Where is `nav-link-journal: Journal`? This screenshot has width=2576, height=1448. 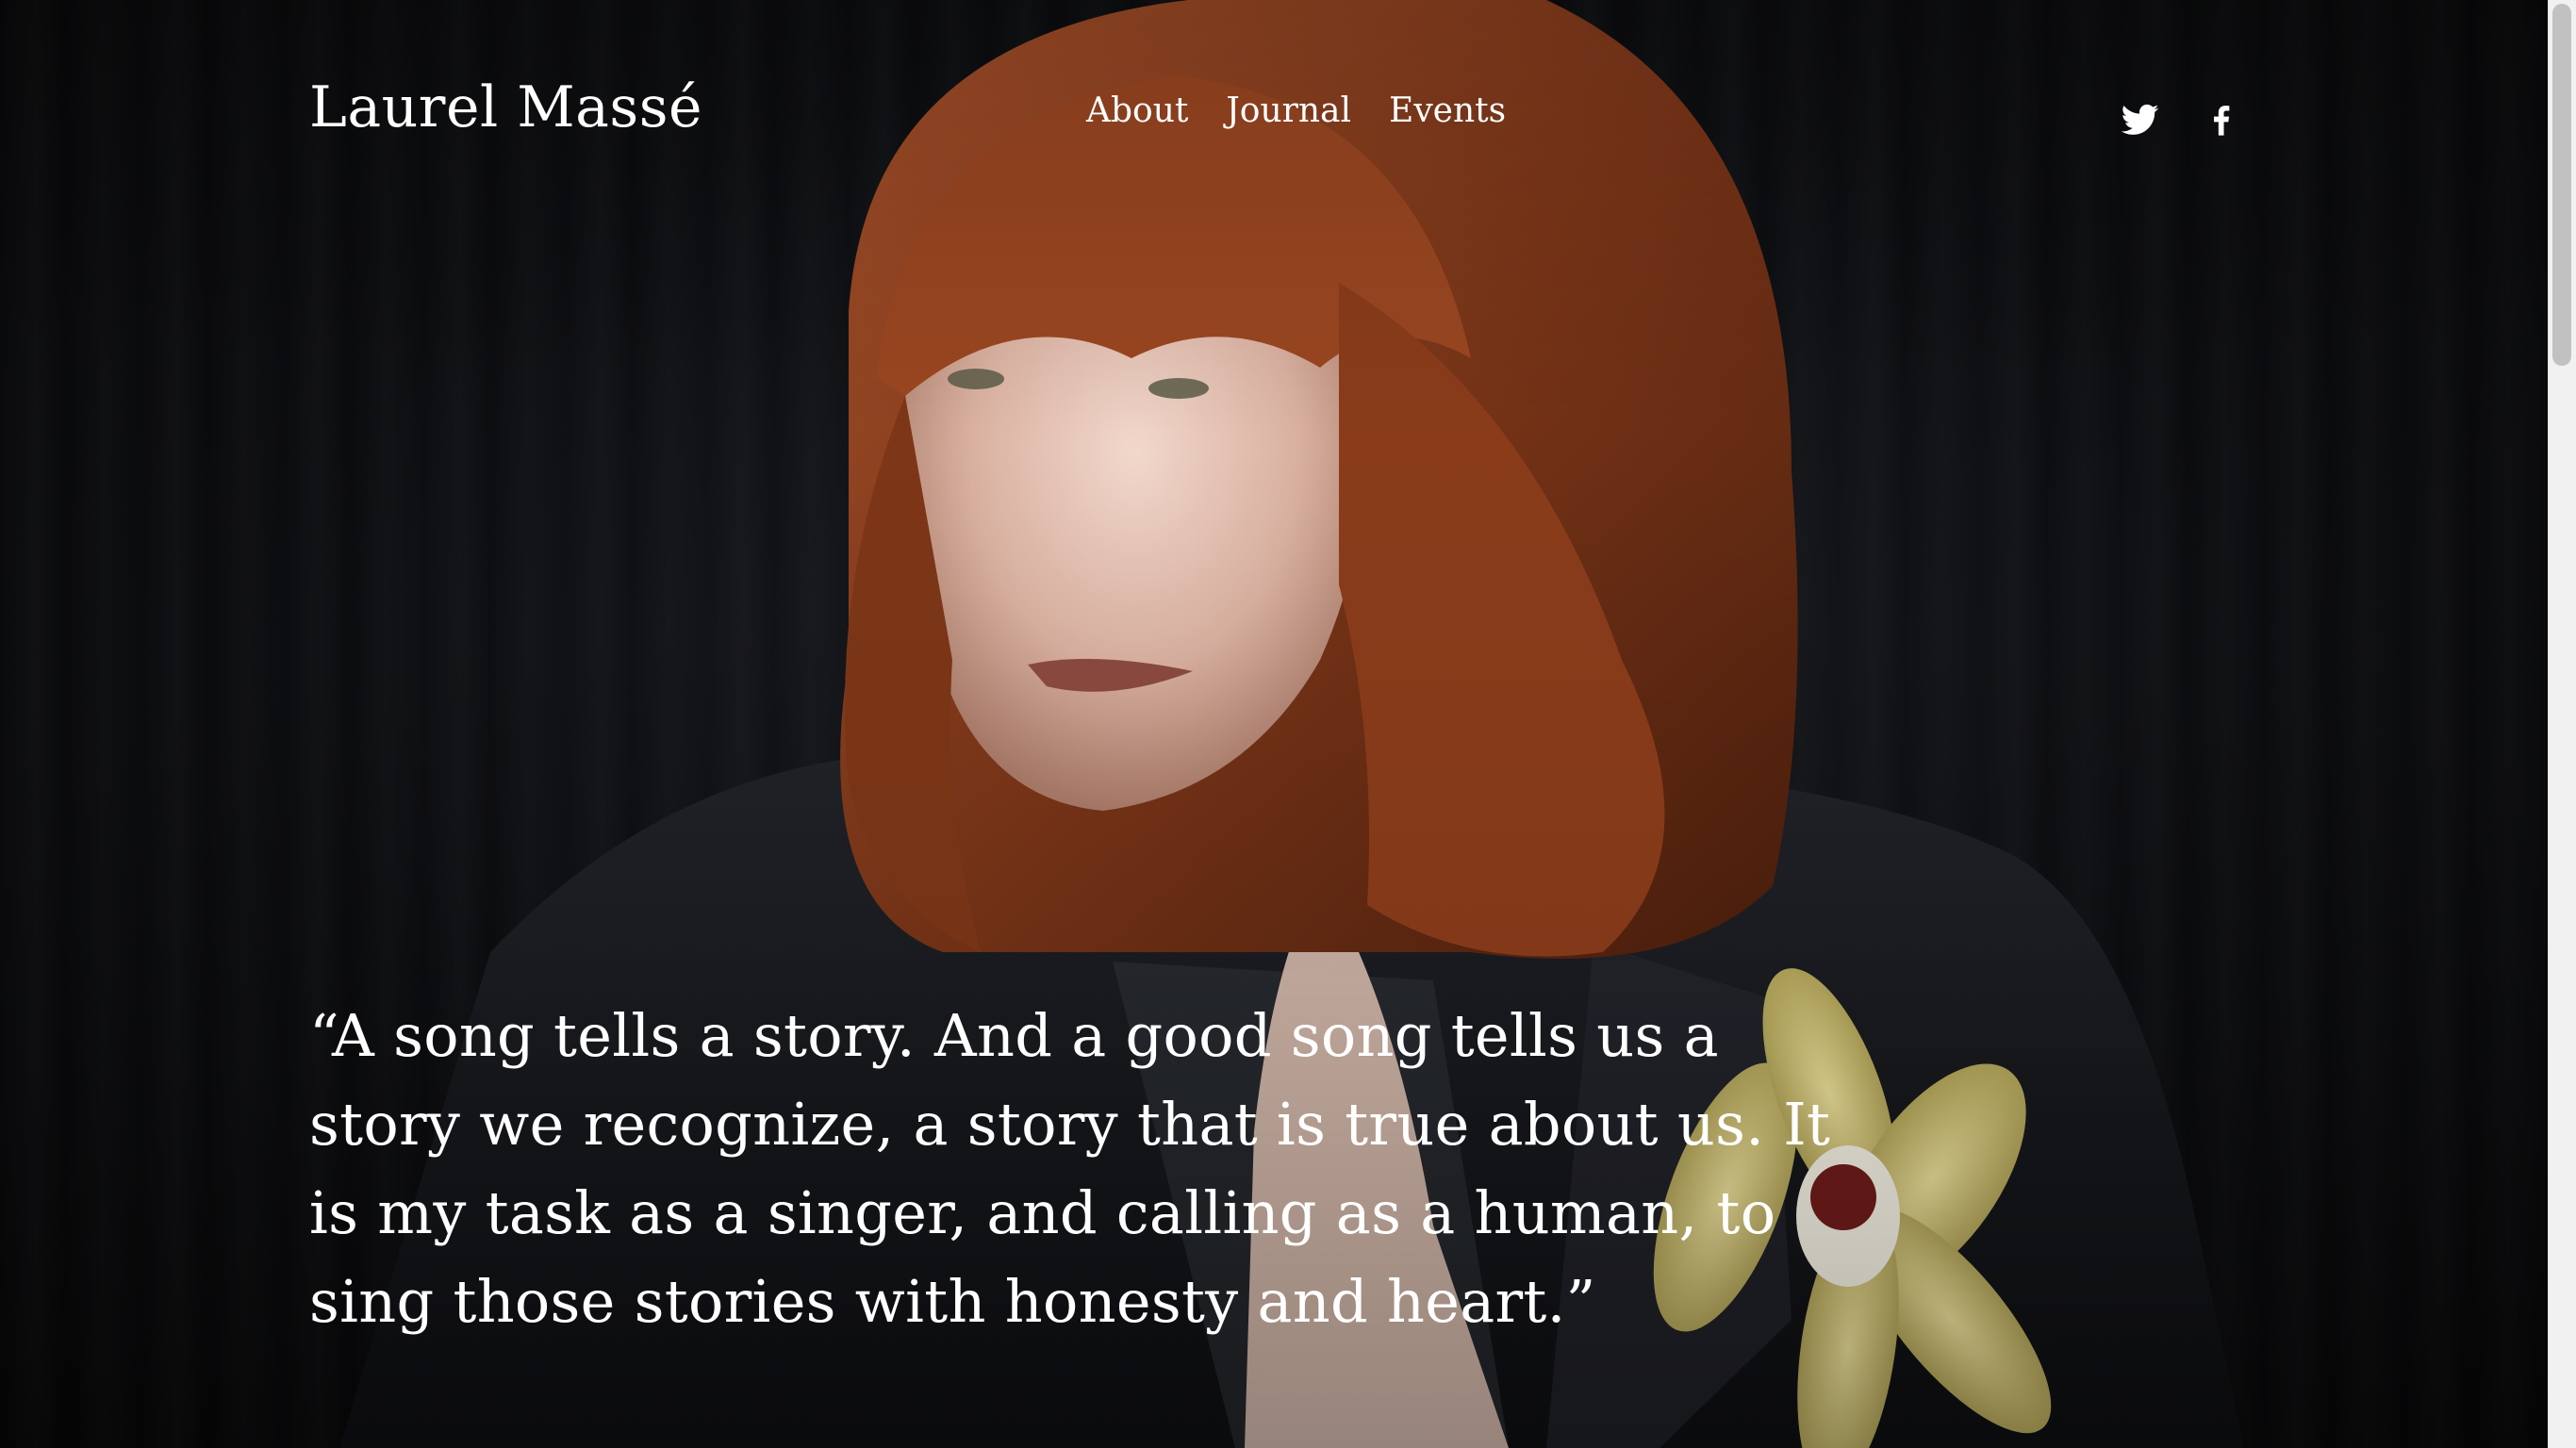 nav-link-journal: Journal is located at coordinates (1288, 111).